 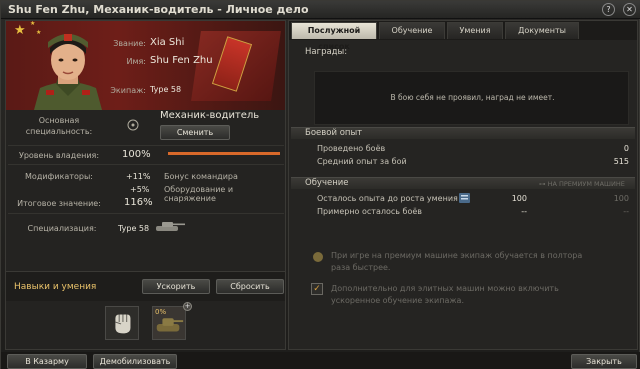 What do you see at coordinates (172, 321) in the screenshot?
I see `skill-slot-new: 0% +` at bounding box center [172, 321].